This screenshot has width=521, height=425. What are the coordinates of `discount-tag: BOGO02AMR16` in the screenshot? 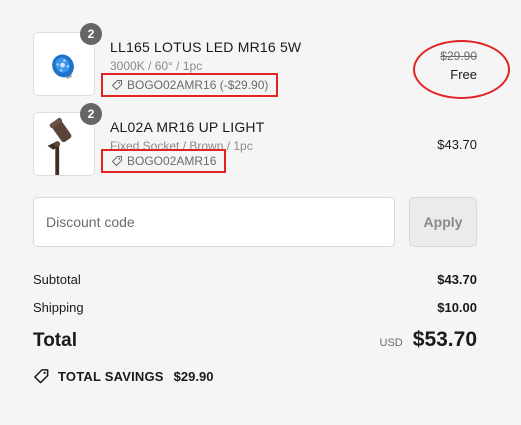 It's located at (164, 161).